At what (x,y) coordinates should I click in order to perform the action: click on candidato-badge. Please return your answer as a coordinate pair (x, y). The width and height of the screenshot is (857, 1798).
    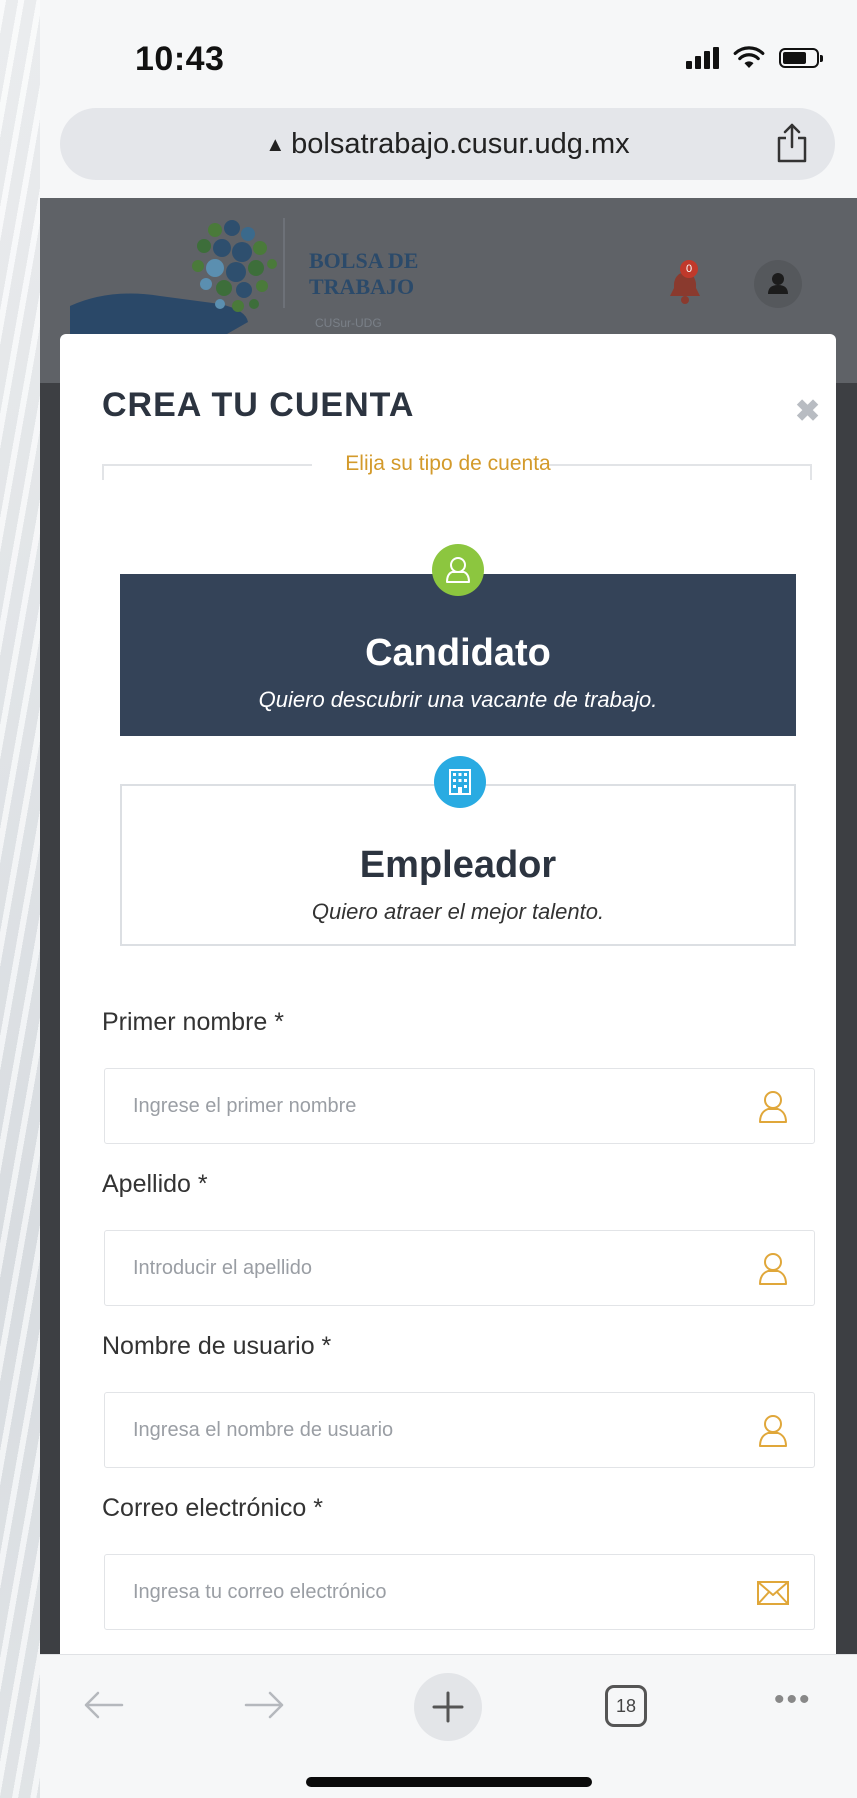
    Looking at the image, I should click on (458, 570).